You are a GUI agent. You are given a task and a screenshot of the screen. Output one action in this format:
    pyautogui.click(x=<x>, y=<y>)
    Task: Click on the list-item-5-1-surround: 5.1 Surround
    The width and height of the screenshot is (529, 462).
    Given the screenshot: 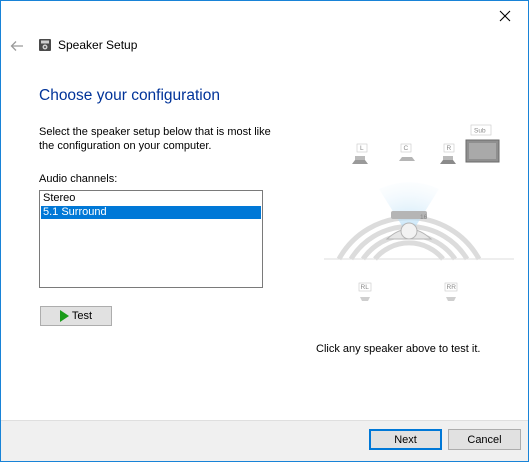 What is the action you would take?
    pyautogui.click(x=151, y=212)
    